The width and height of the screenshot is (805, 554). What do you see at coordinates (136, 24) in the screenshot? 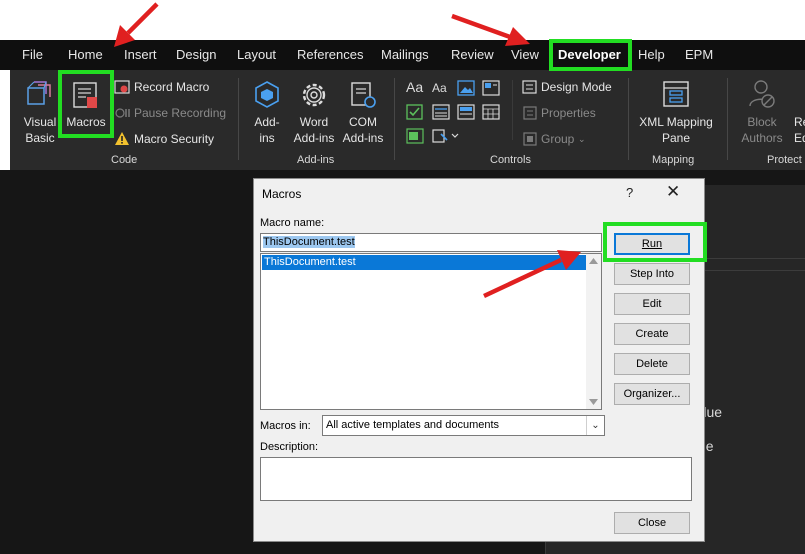
I see `arrow-to-home` at bounding box center [136, 24].